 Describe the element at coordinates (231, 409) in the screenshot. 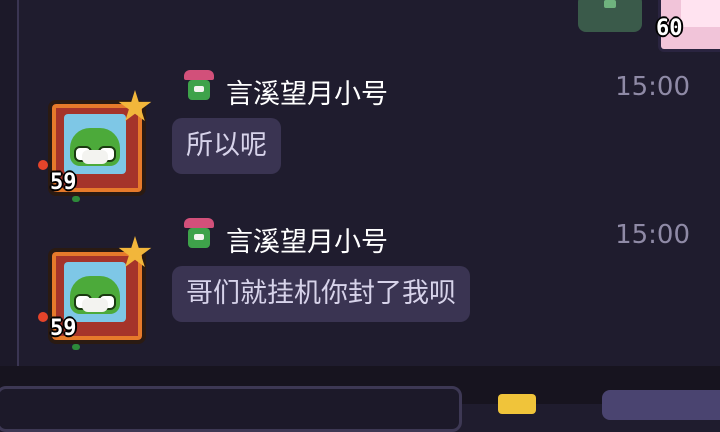

I see `chat-input` at that location.